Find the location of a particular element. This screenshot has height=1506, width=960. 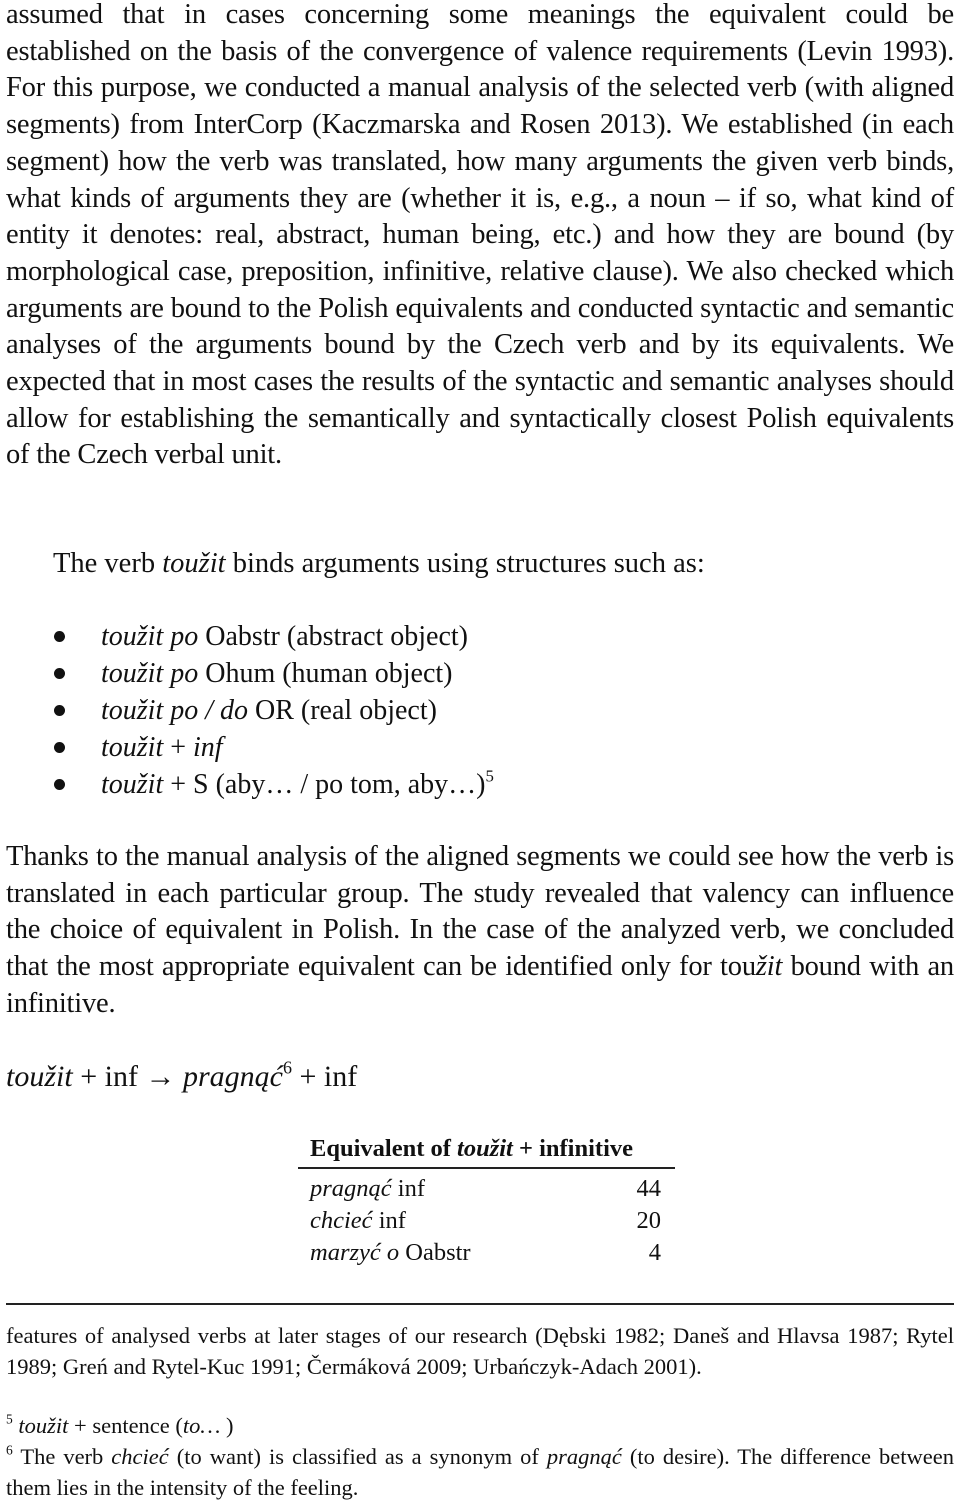

footnote-number: 5 is located at coordinates (9, 1419).